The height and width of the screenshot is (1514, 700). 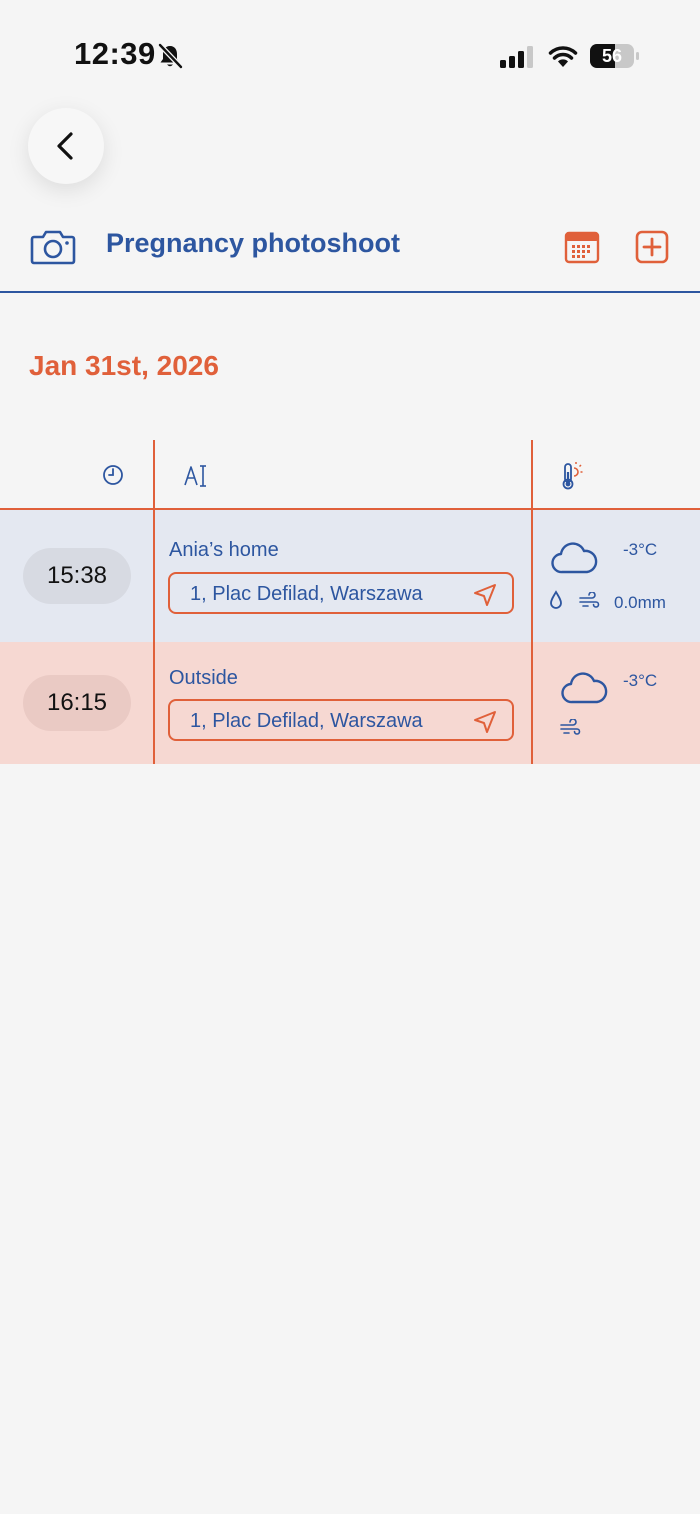 I want to click on page-title: Pregnancy photoshoot, so click(x=253, y=243).